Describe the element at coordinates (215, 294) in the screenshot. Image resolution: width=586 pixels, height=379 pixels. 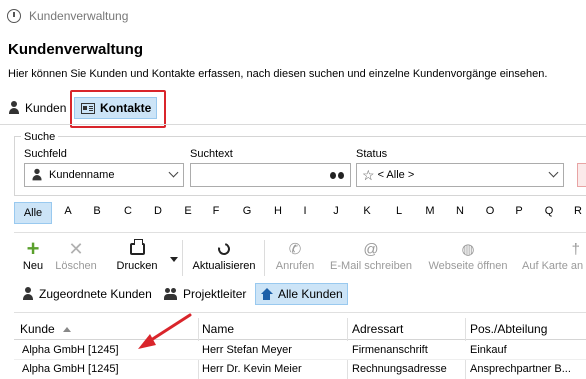
I see `projektleiter-label: Projektleiter` at that location.